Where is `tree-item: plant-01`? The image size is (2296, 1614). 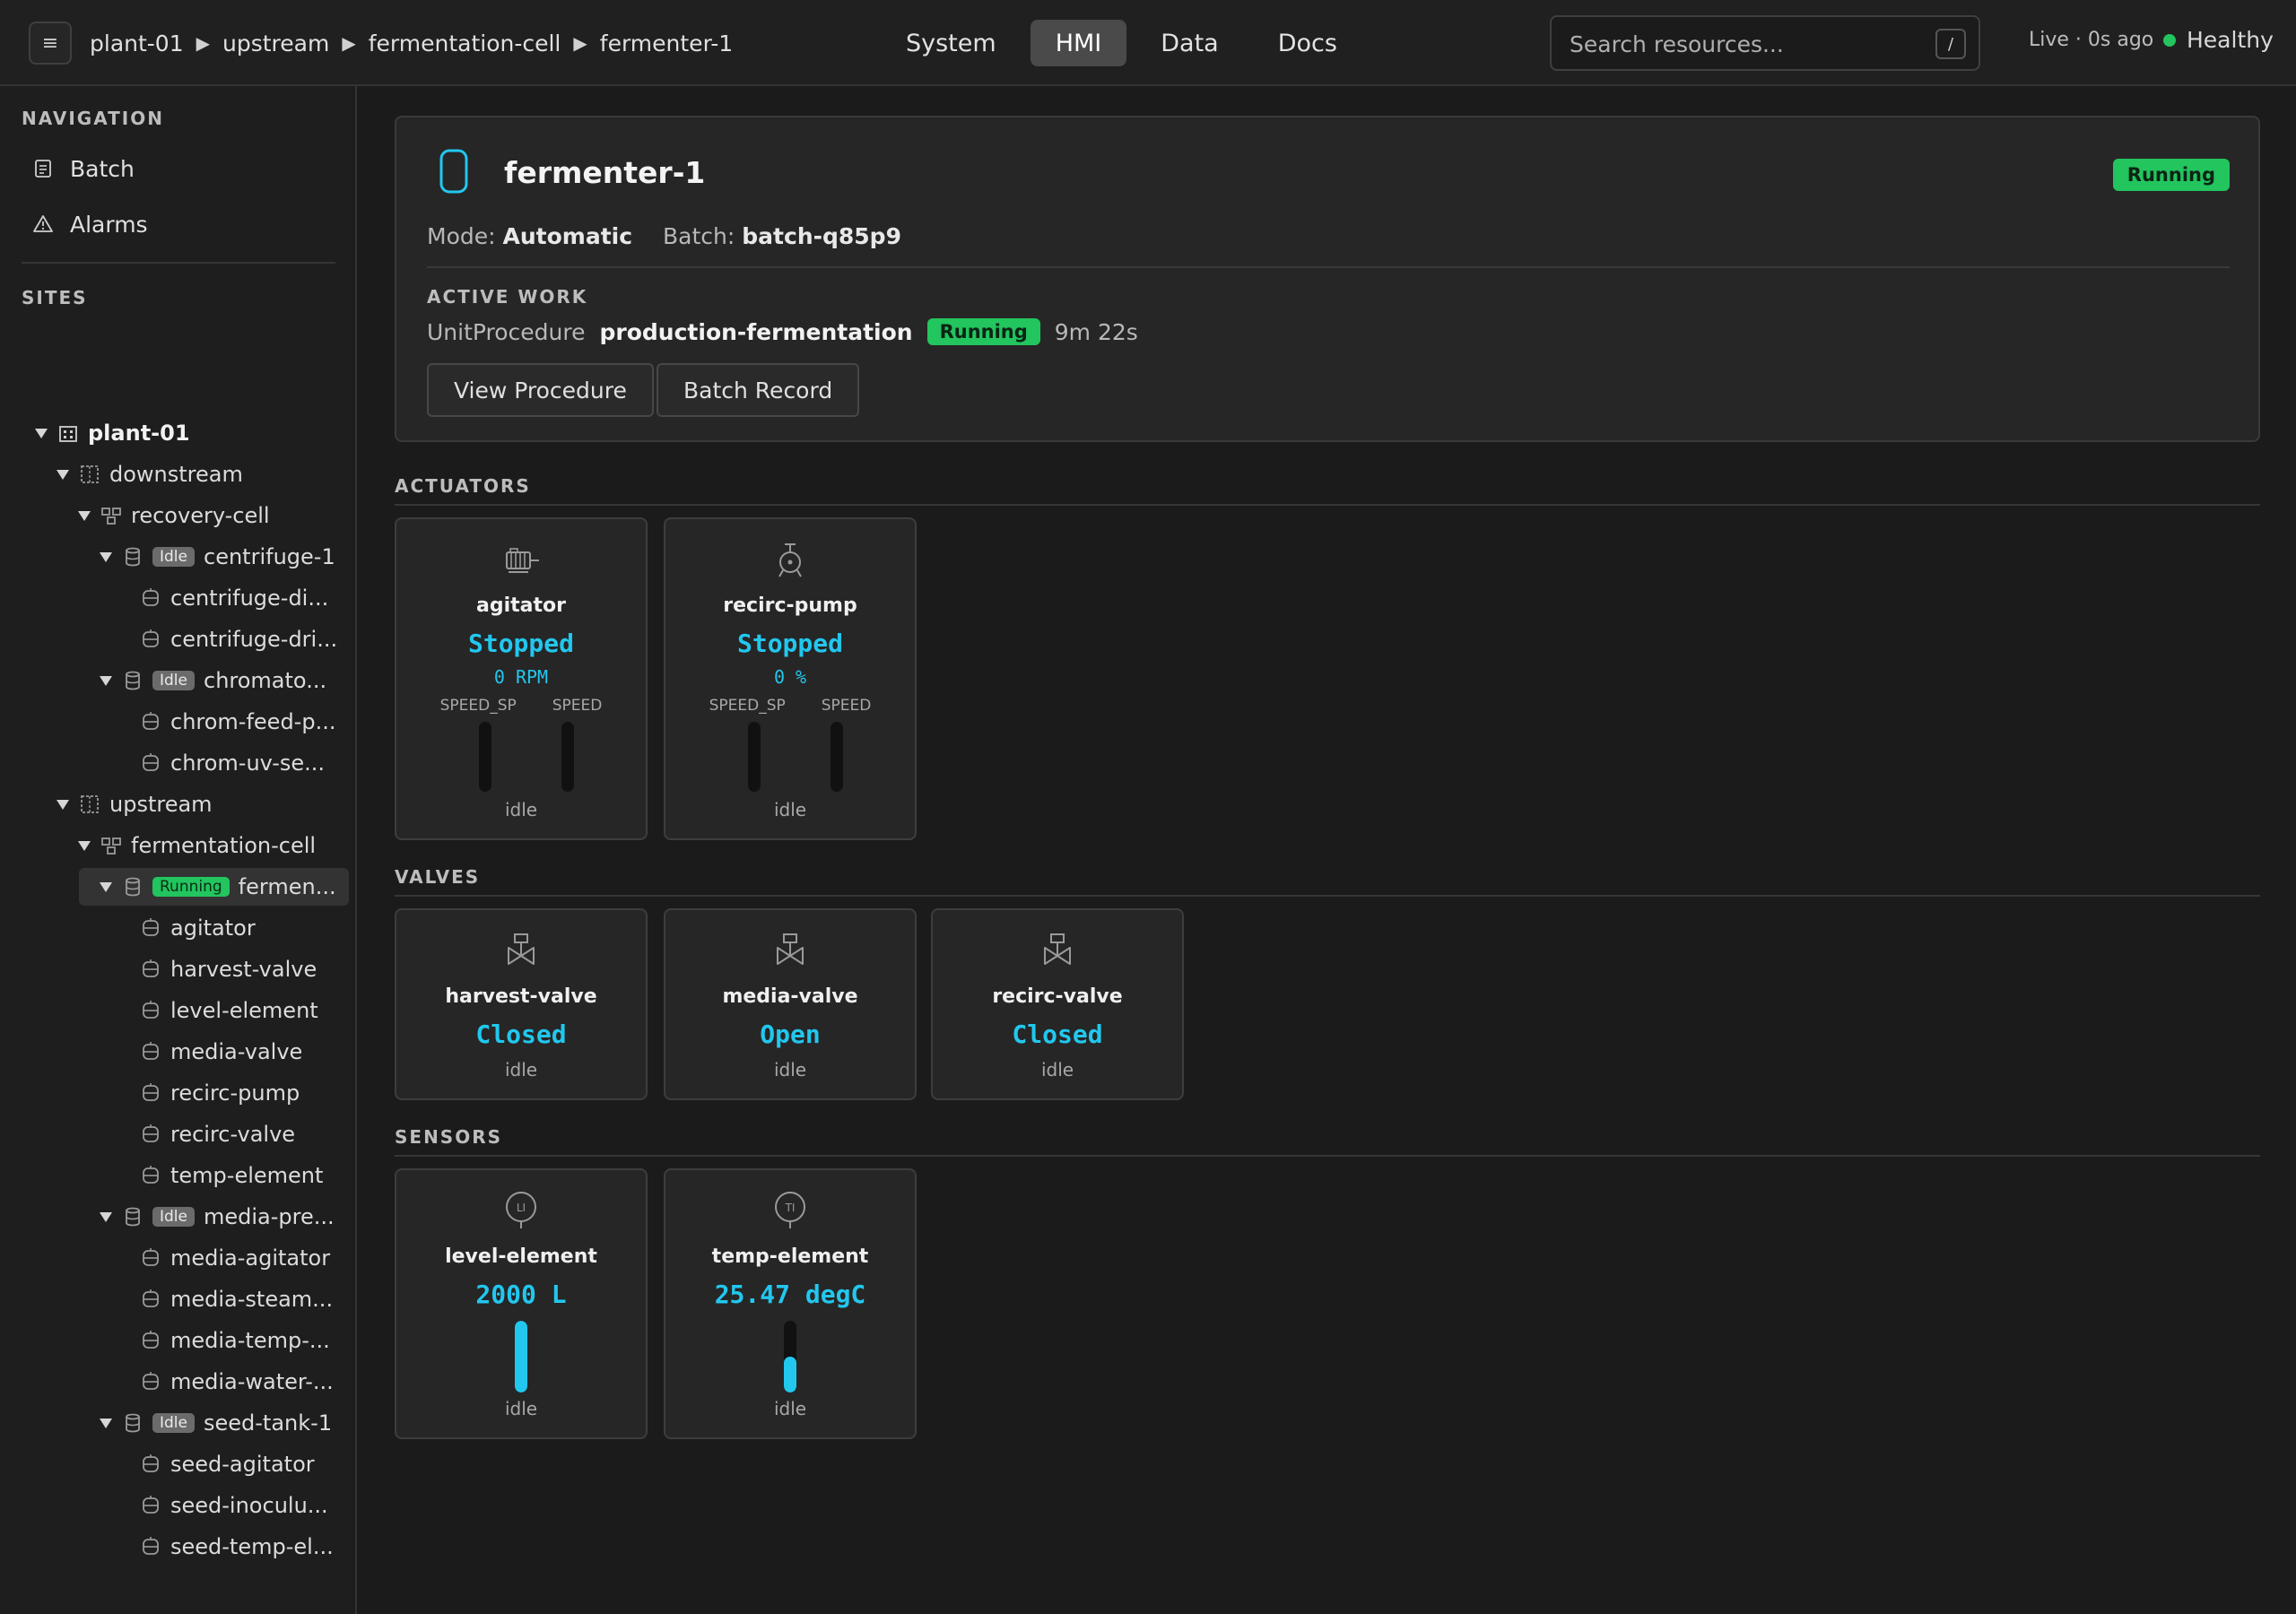 tree-item: plant-01 is located at coordinates (112, 433).